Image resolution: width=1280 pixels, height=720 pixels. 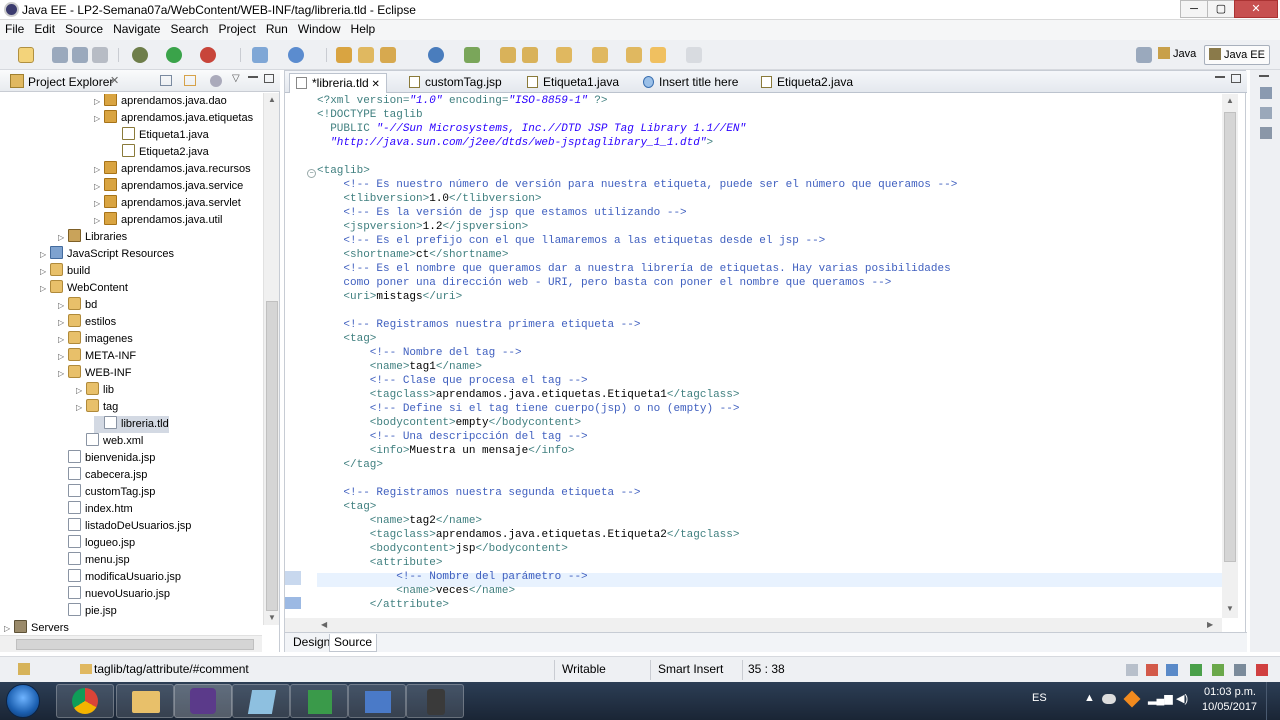 What do you see at coordinates (107, 254) in the screenshot?
I see `tree-item: ▷ JavaScript Resources` at bounding box center [107, 254].